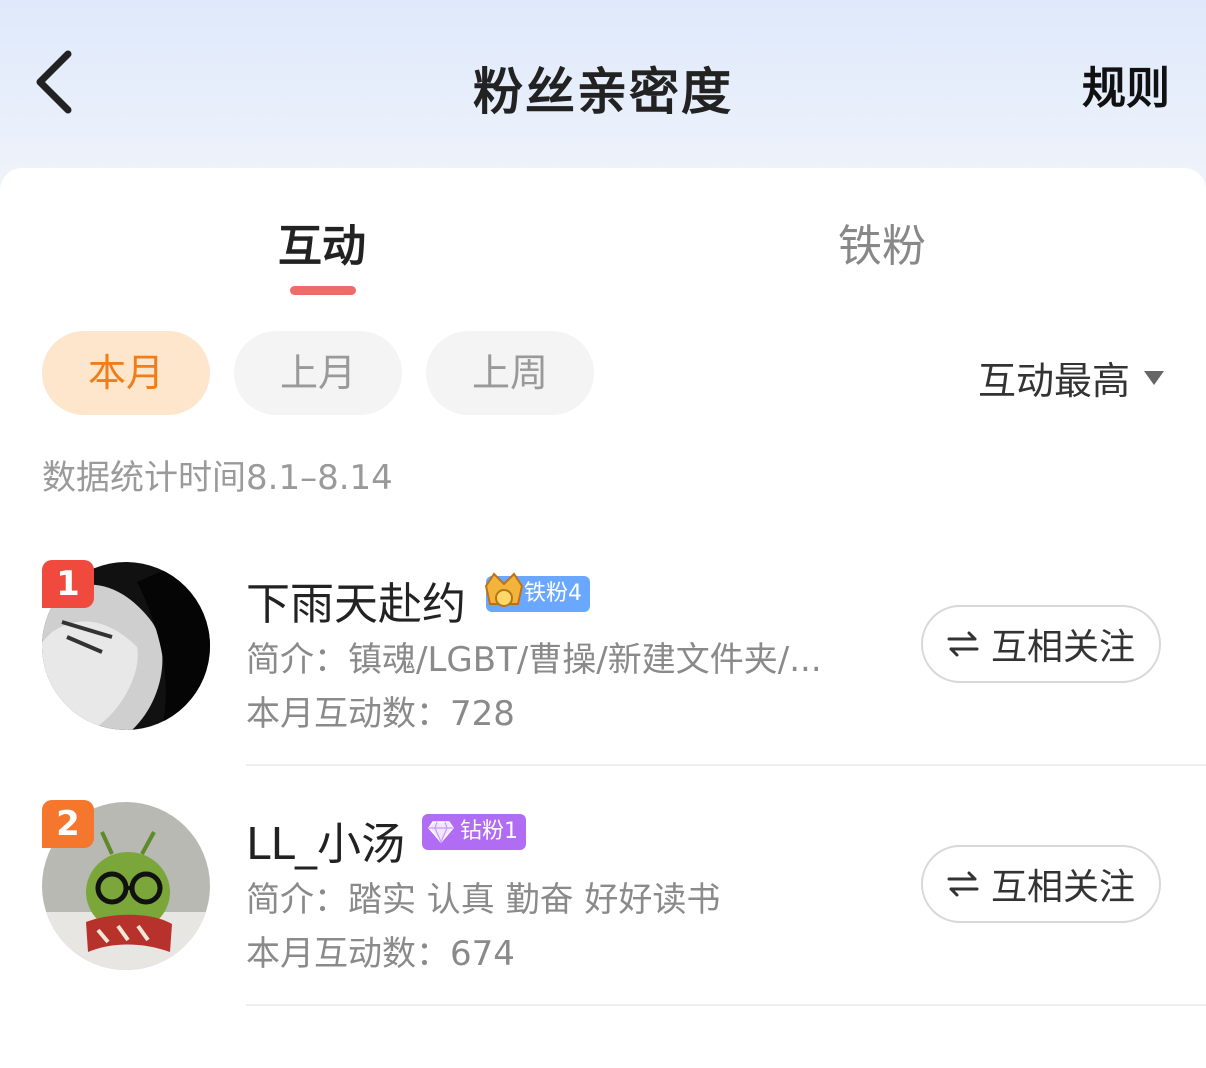 The width and height of the screenshot is (1206, 1068). What do you see at coordinates (126, 373) in the screenshot?
I see `filter-this-month: 本月` at bounding box center [126, 373].